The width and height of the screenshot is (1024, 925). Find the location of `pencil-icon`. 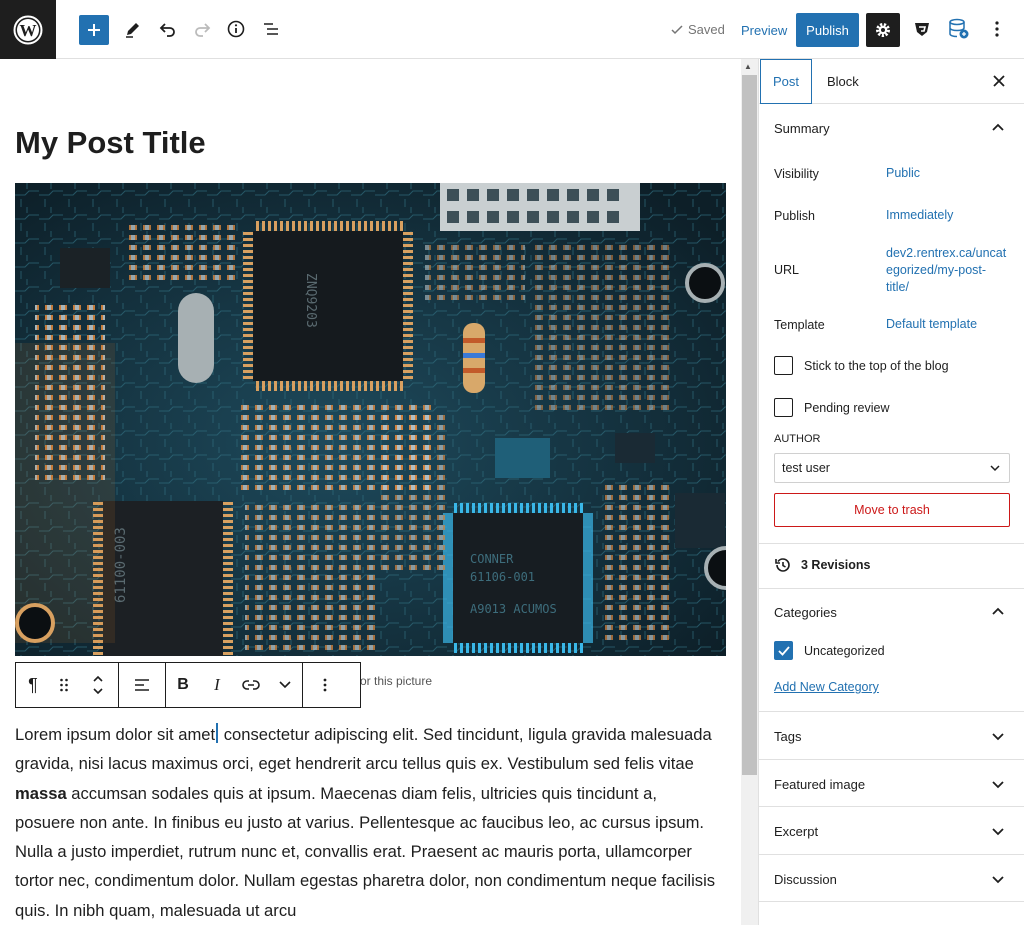

pencil-icon is located at coordinates (132, 30).